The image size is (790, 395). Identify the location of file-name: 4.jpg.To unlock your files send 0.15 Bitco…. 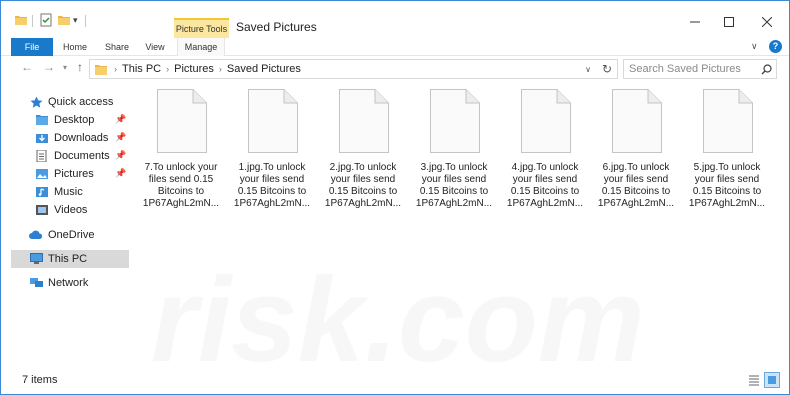
(545, 185).